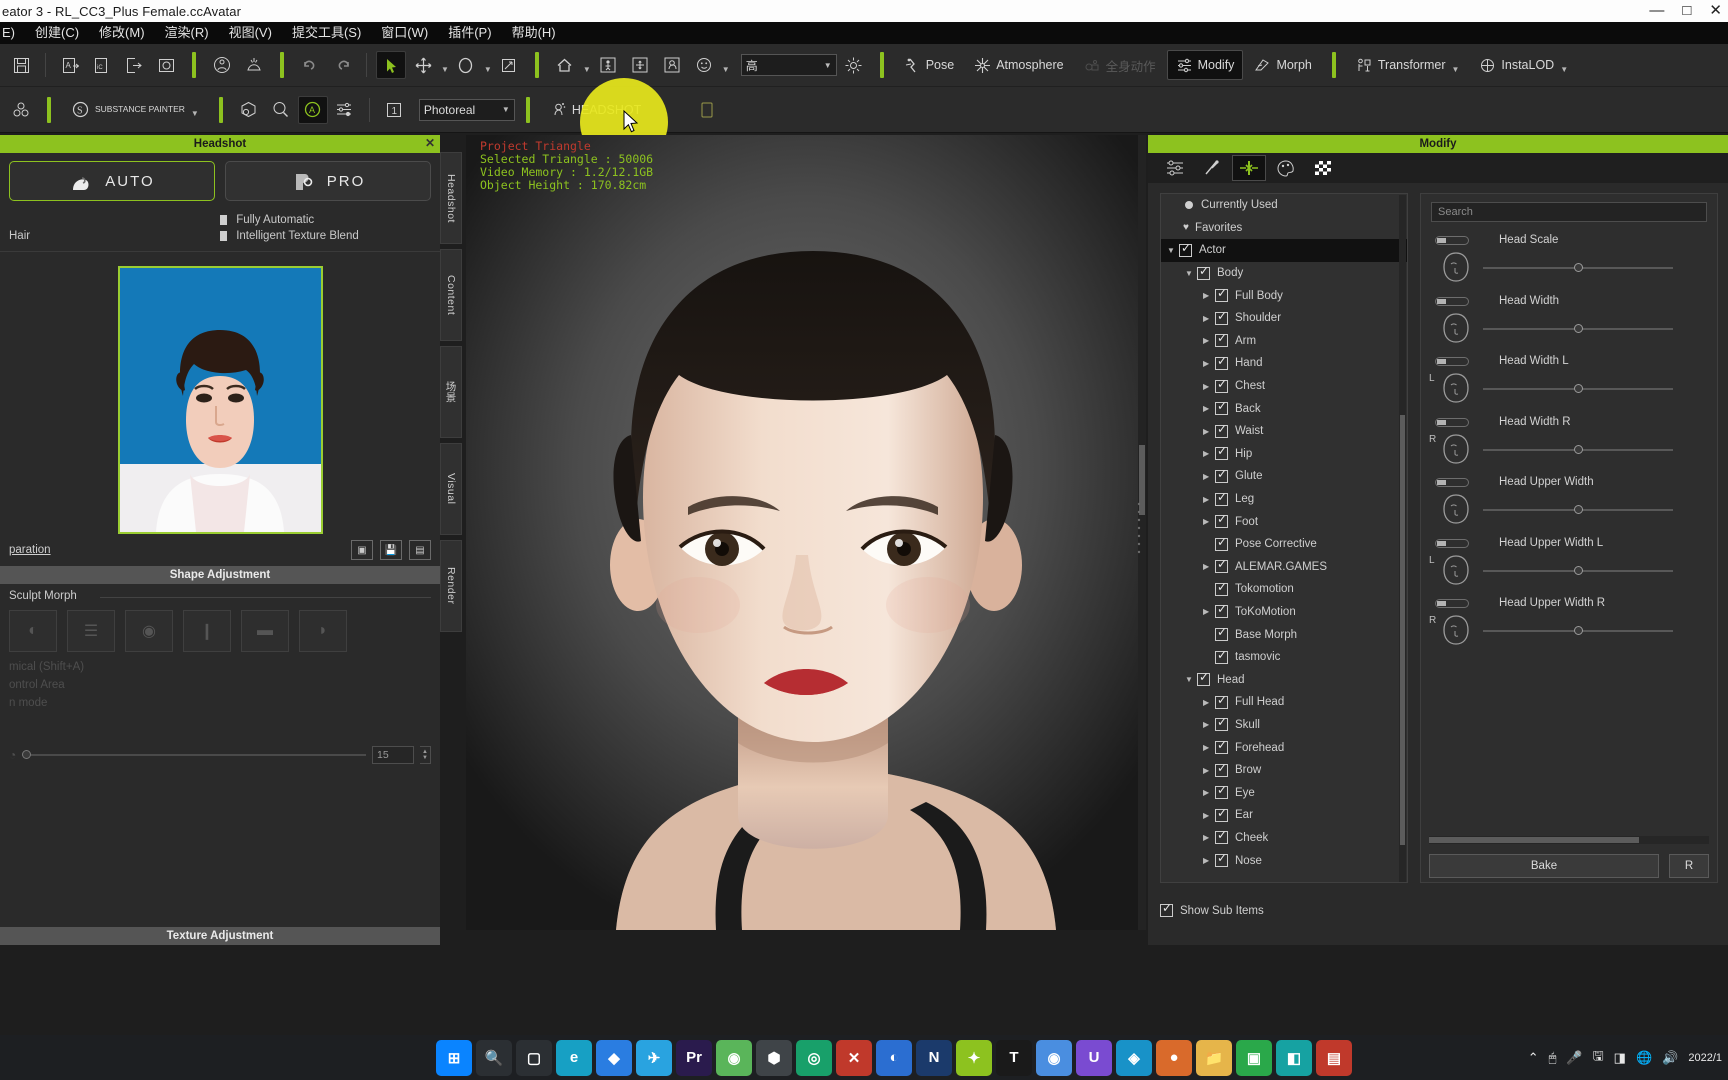 This screenshot has height=1080, width=1728. I want to click on taskbar-item-app-blue: ◆, so click(614, 1057).